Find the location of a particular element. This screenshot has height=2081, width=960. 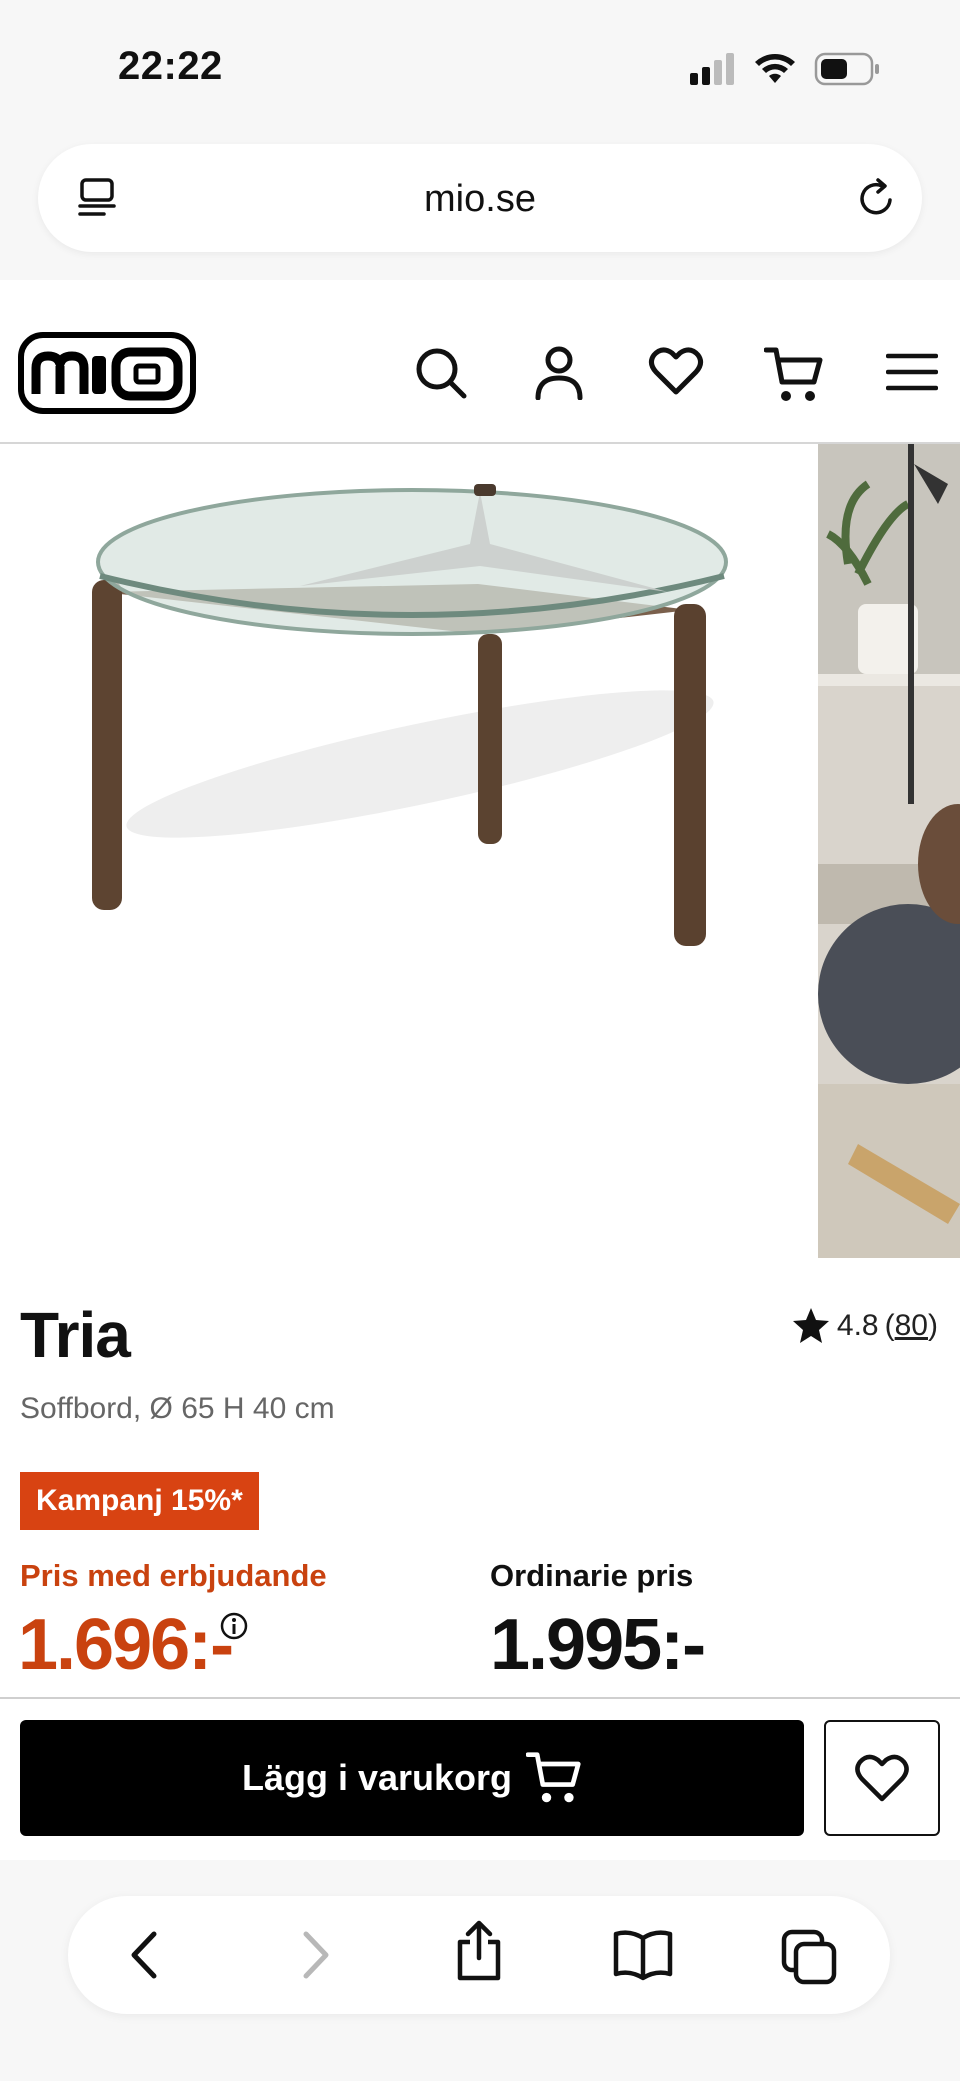

offer-price-label: Pris med erbjudande is located at coordinates (173, 1575).